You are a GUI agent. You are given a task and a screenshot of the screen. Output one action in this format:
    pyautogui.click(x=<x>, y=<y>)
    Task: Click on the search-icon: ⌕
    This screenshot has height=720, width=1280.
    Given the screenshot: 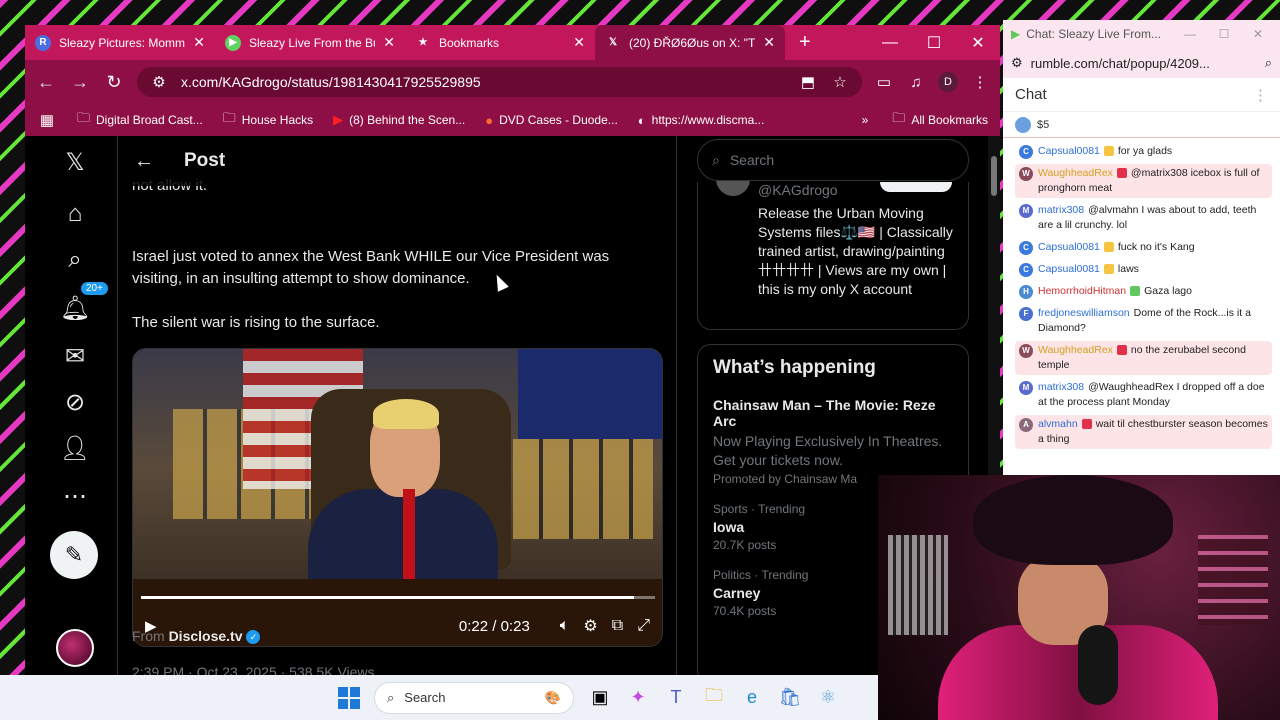 What is the action you would take?
    pyautogui.click(x=75, y=260)
    